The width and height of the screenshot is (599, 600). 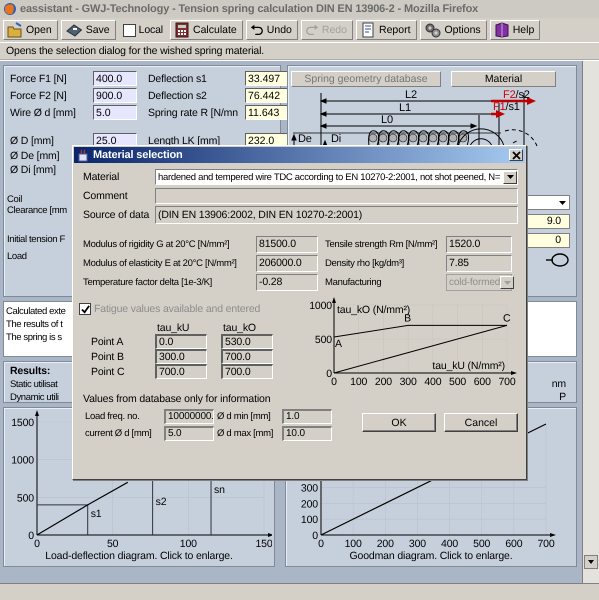 I want to click on field-label: Comment, so click(x=106, y=196).